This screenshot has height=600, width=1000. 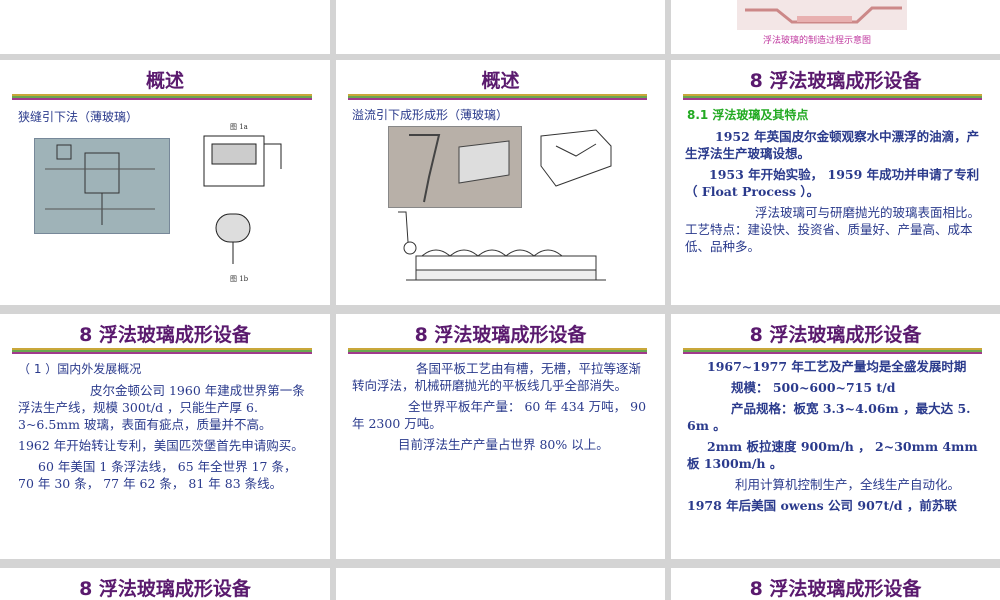 What do you see at coordinates (497, 377) in the screenshot?
I see `paragraph: 各国平板工艺由有槽，无槽，平拉等逐渐转向浮法，机械研磨抛光的平板线几乎全部消失。` at bounding box center [497, 377].